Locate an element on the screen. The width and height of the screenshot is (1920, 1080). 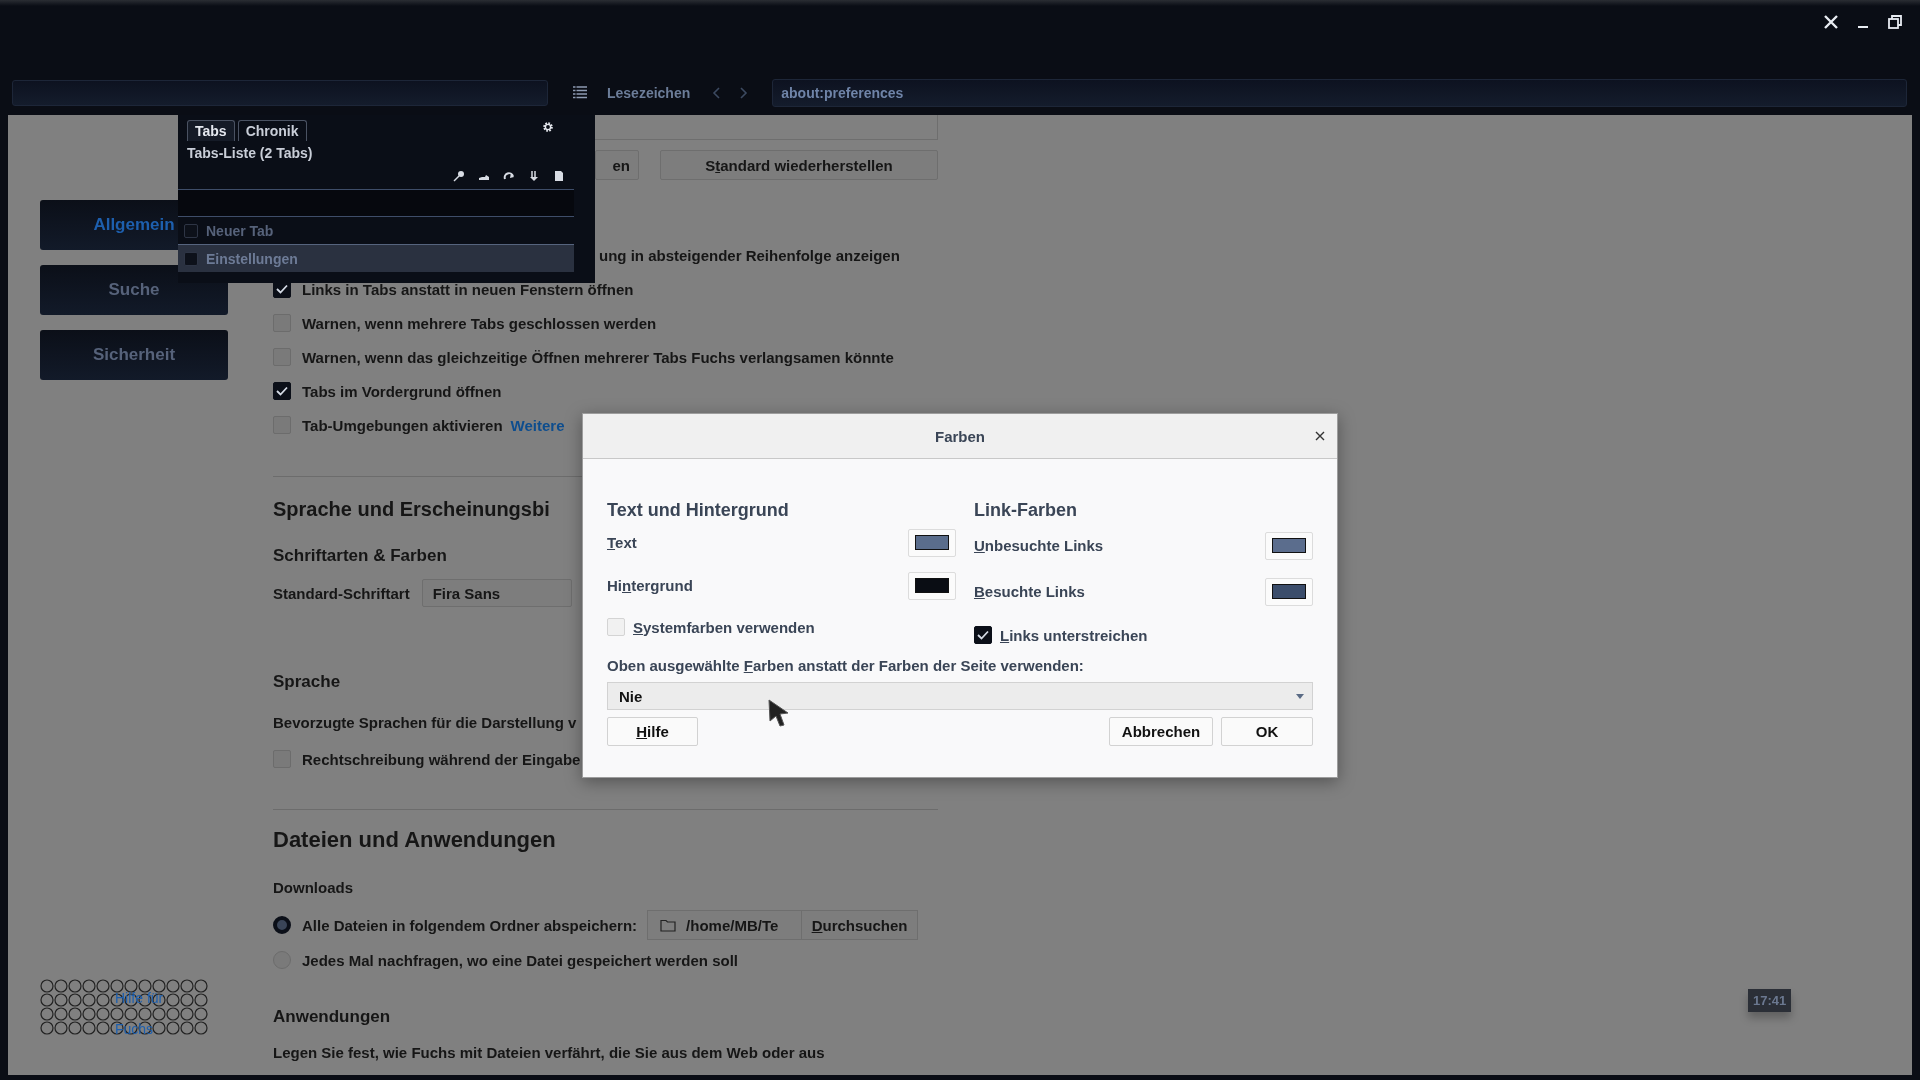
group-heading: Text und Hintergrund is located at coordinates (698, 510).